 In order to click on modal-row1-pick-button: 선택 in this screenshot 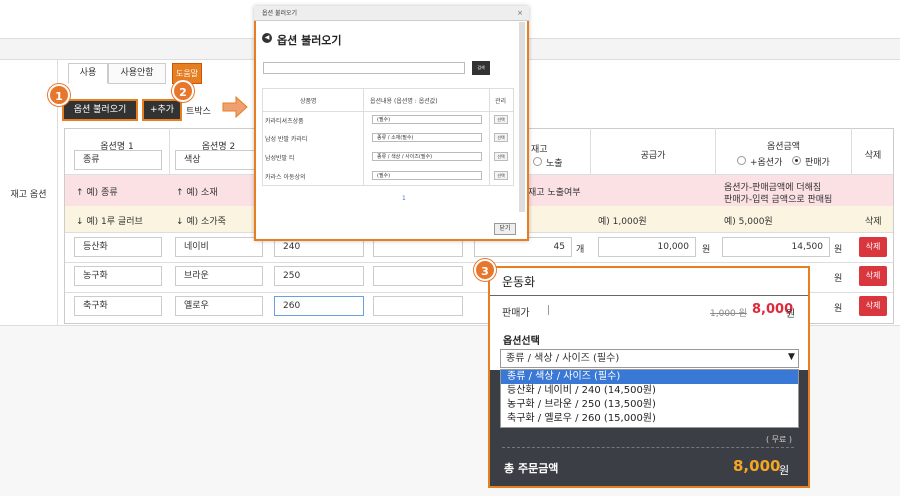, I will do `click(501, 119)`.